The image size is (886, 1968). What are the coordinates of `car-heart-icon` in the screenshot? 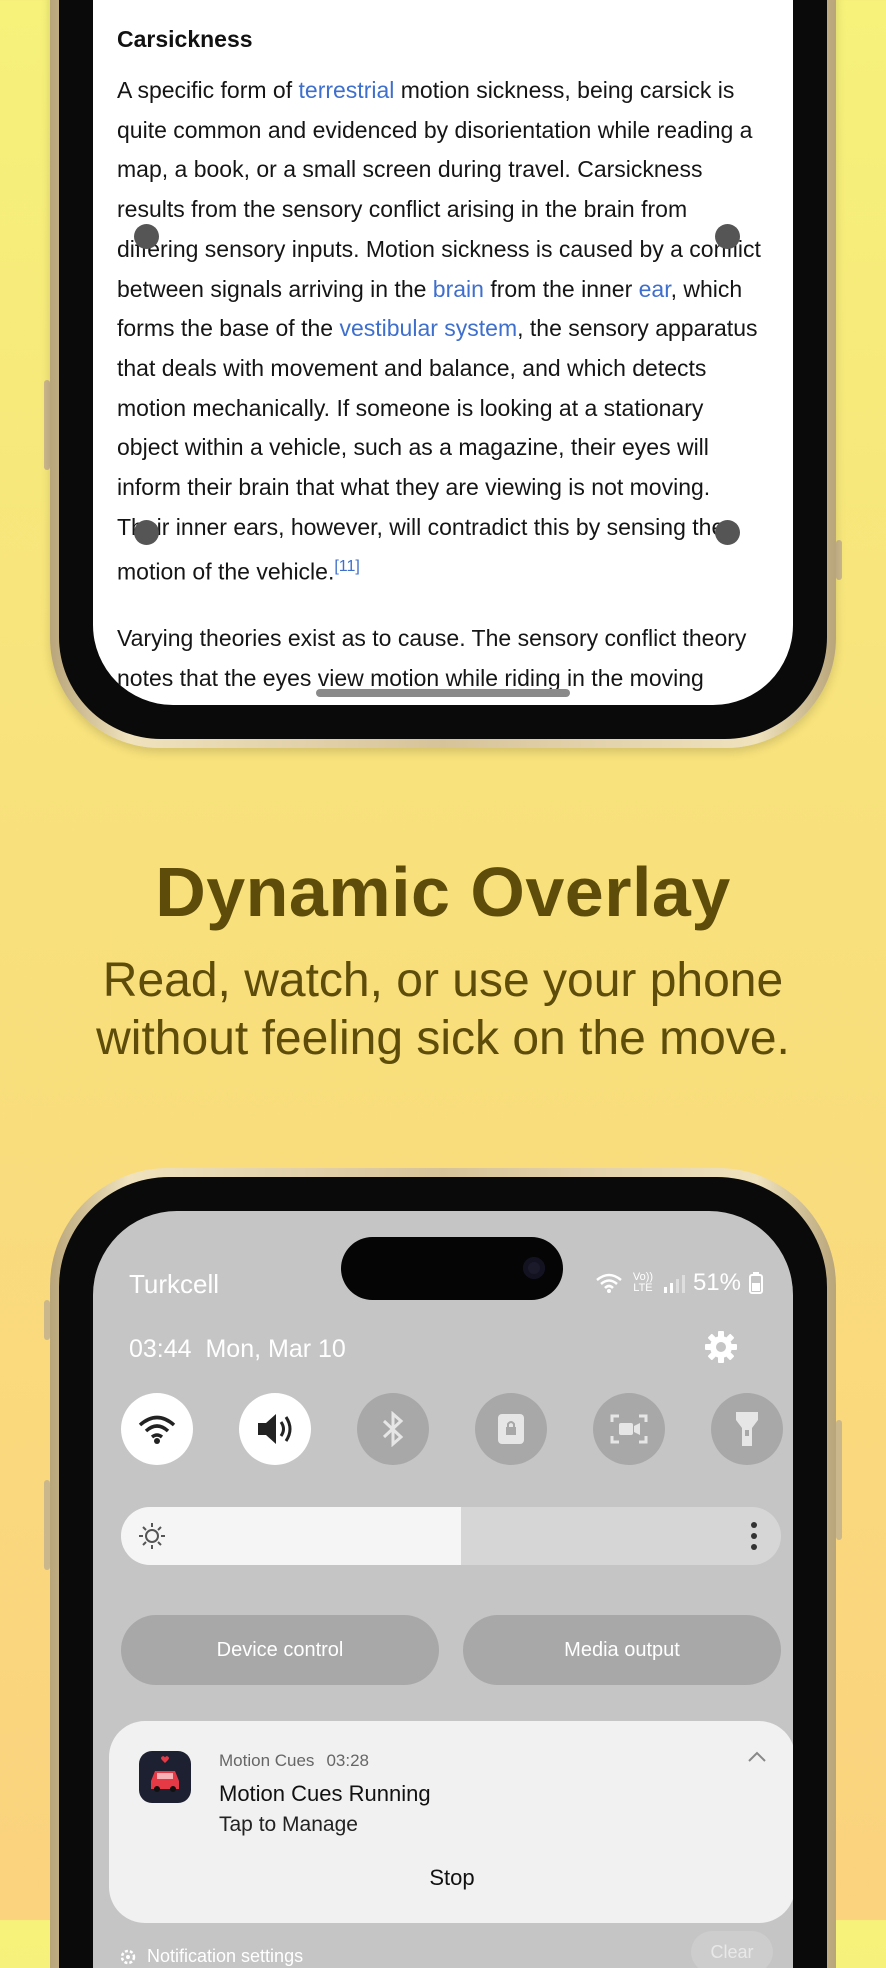 It's located at (165, 1774).